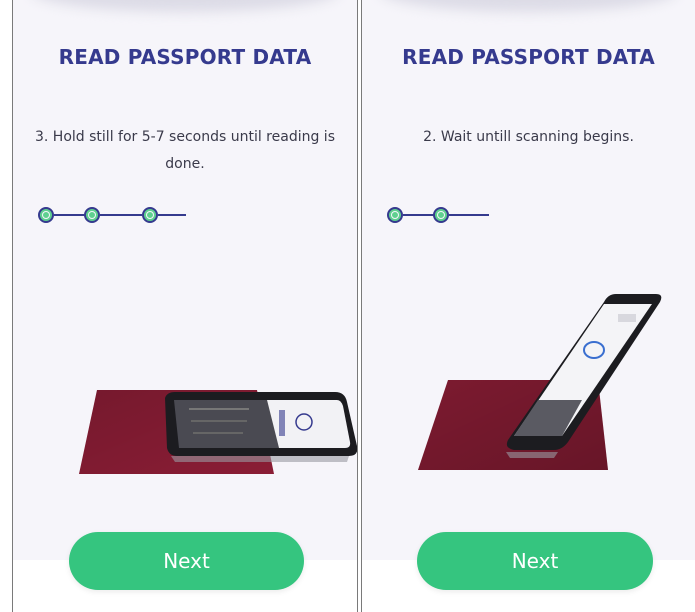 The width and height of the screenshot is (695, 612). I want to click on smartphone-icon, so click(261, 427).